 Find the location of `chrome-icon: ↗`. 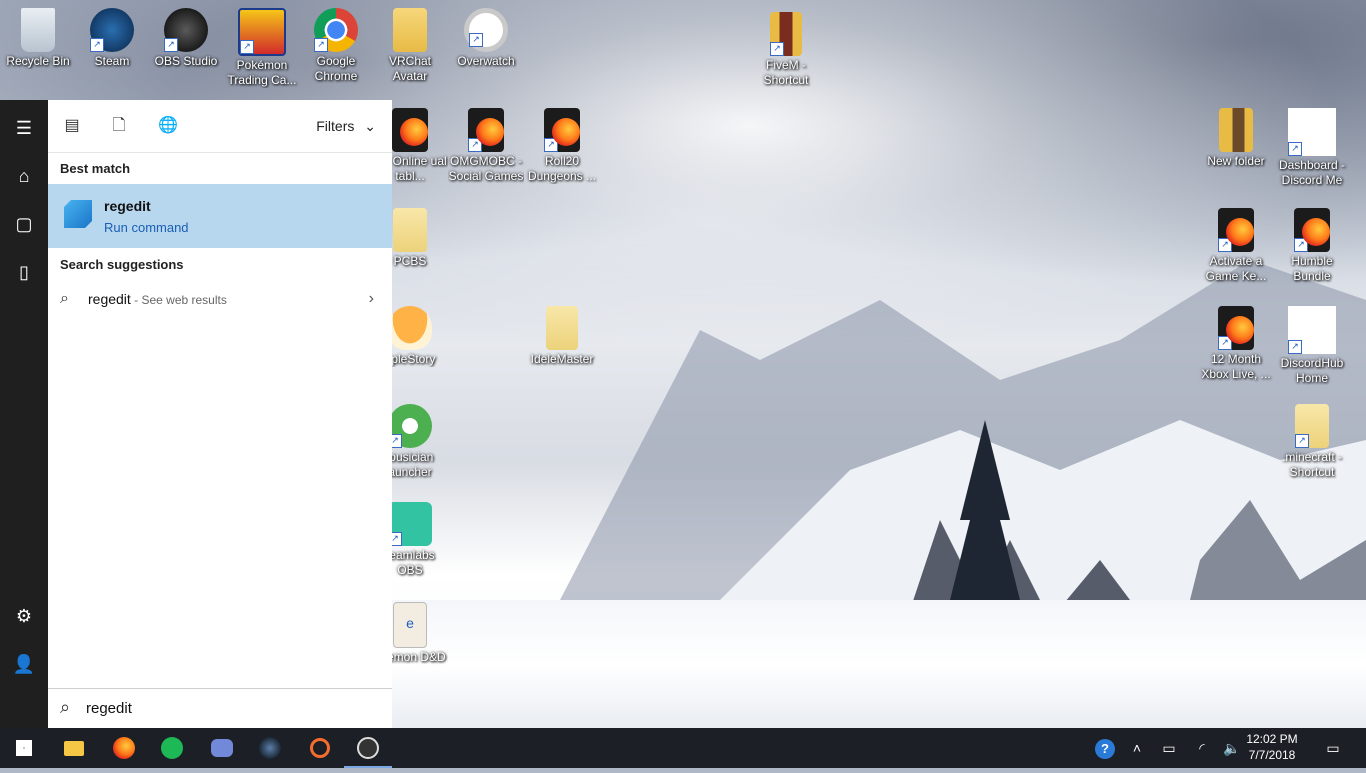

chrome-icon: ↗ is located at coordinates (336, 30).